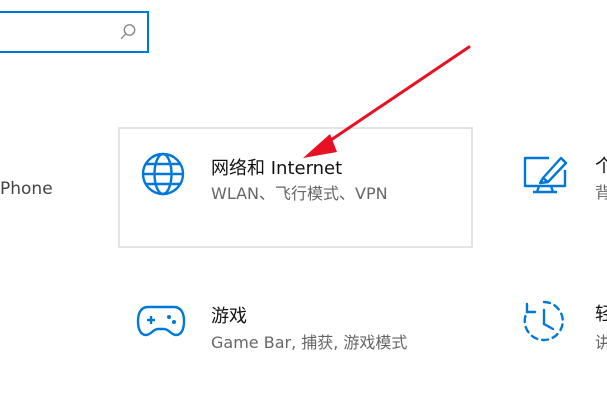 The image size is (607, 401). Describe the element at coordinates (26, 189) in the screenshot. I see `phone-category-label: Phone` at that location.